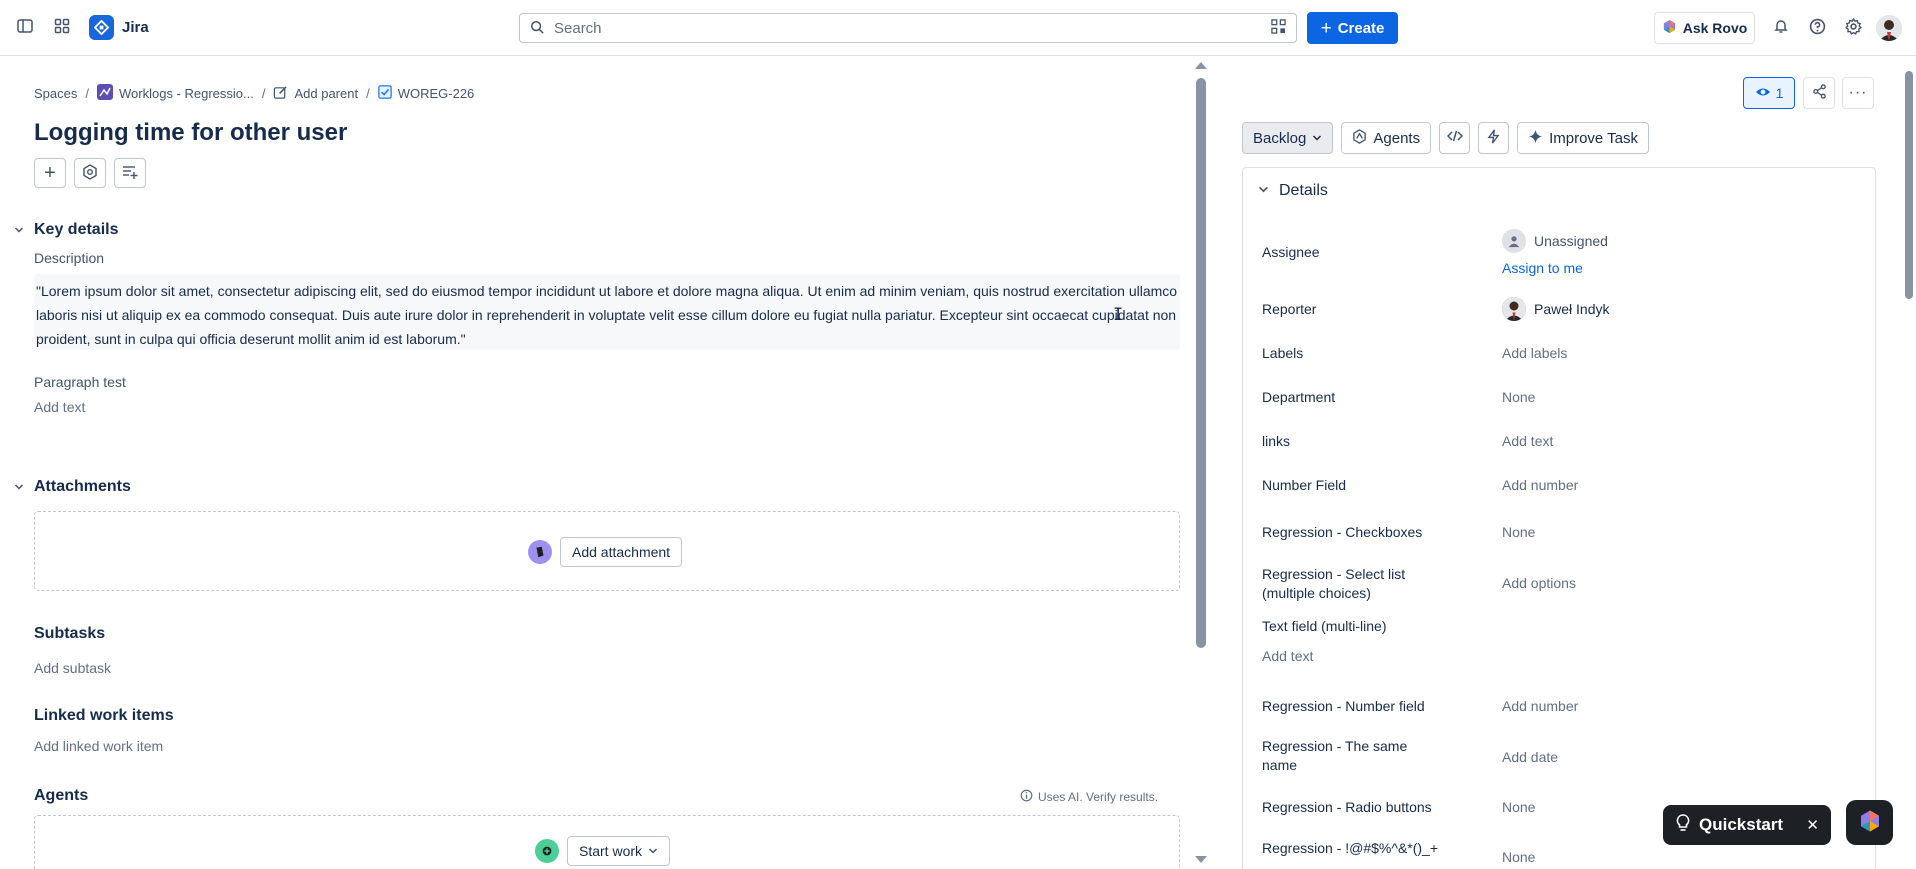 The width and height of the screenshot is (1916, 869). I want to click on reporter-value: Paweł Indyk, so click(1555, 309).